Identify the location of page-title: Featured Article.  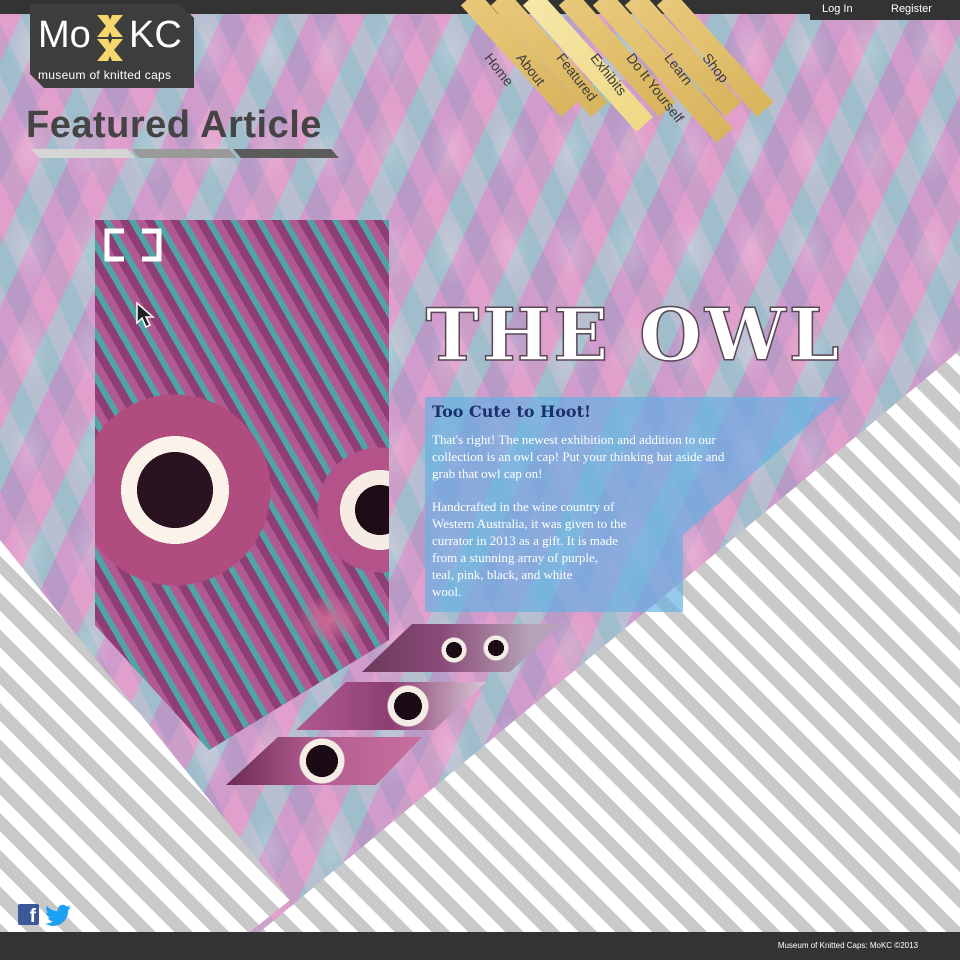
(174, 125).